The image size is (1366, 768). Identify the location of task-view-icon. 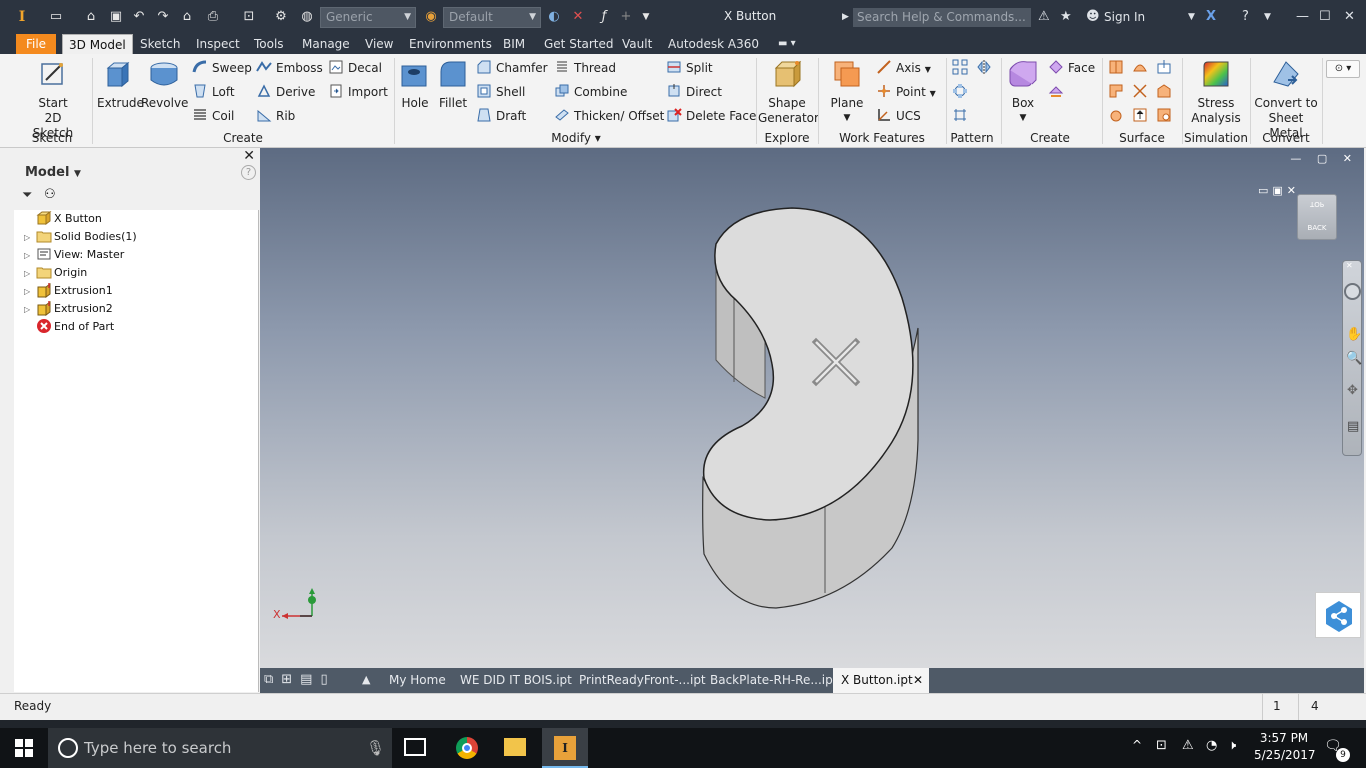
(415, 747).